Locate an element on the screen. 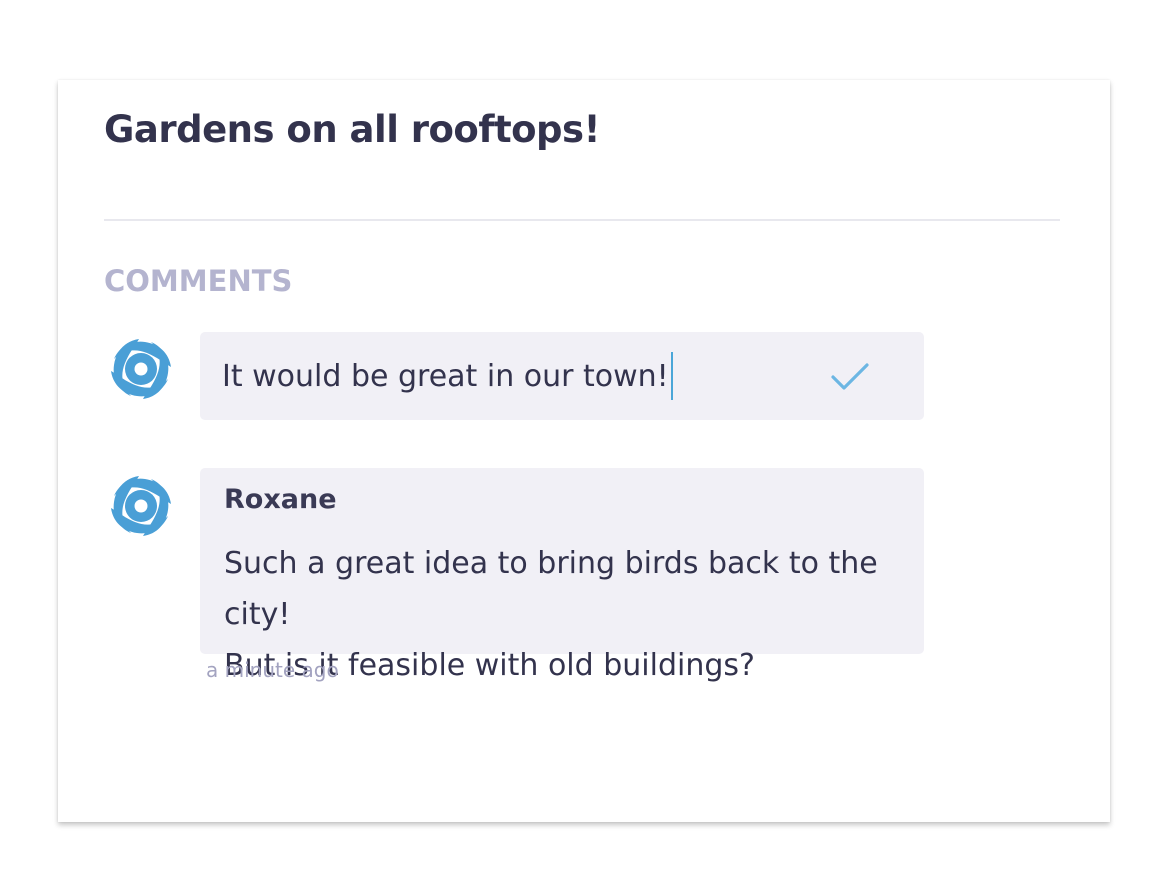  comment-input-value: It would be great in our town! is located at coordinates (445, 376).